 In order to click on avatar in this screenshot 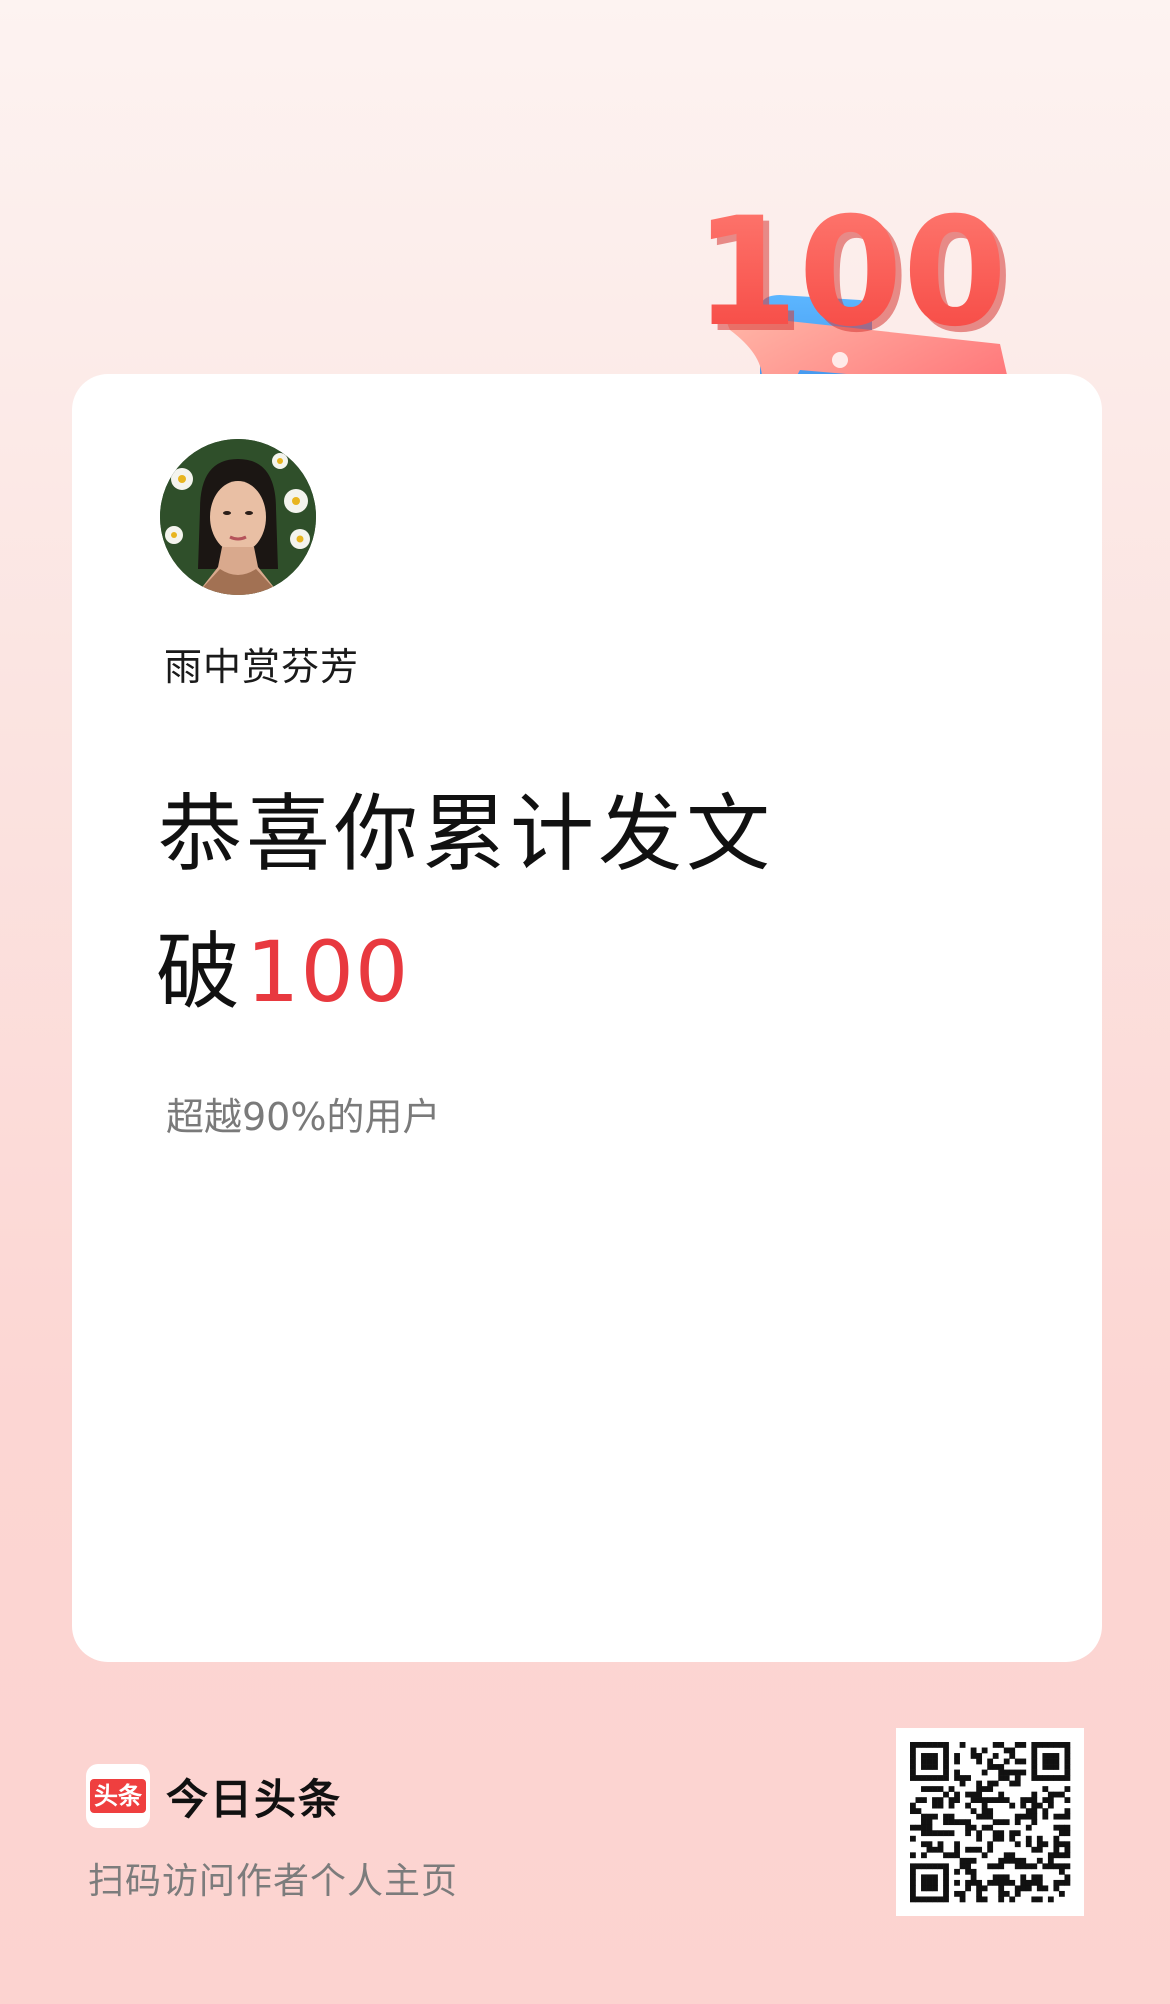, I will do `click(238, 517)`.